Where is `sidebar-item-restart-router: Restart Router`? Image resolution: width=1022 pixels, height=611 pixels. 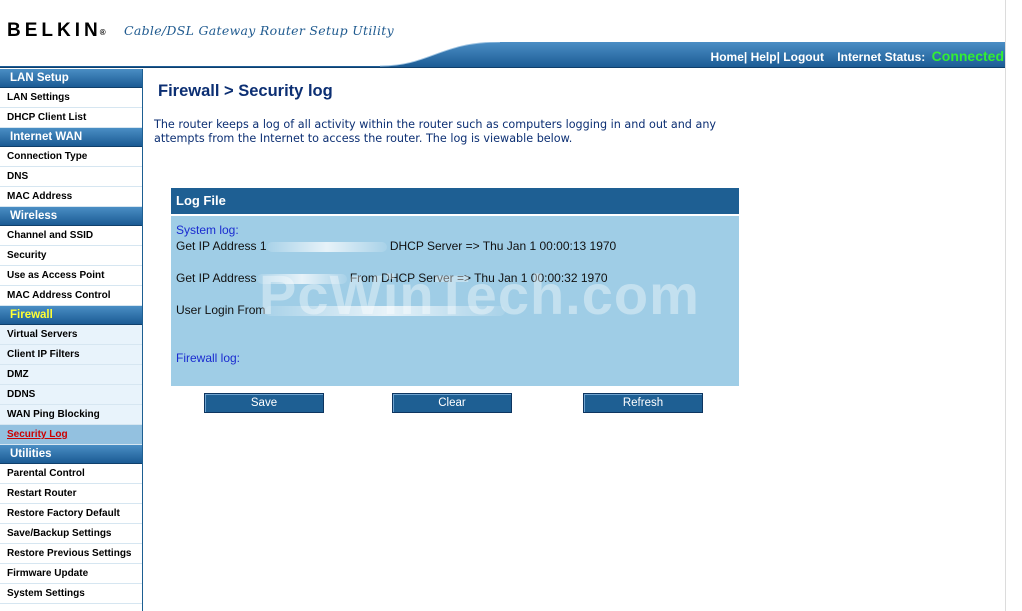 sidebar-item-restart-router: Restart Router is located at coordinates (71, 494).